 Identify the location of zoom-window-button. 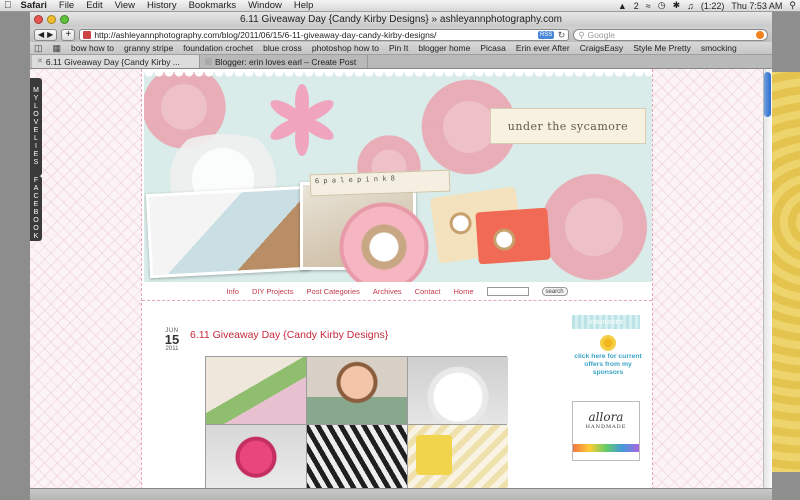
(64, 19).